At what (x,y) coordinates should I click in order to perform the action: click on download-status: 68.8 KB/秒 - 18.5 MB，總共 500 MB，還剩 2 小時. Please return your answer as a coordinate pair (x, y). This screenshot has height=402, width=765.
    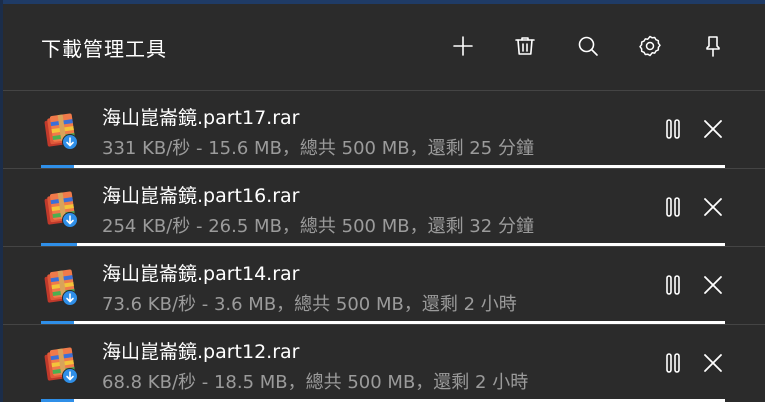
    Looking at the image, I should click on (315, 382).